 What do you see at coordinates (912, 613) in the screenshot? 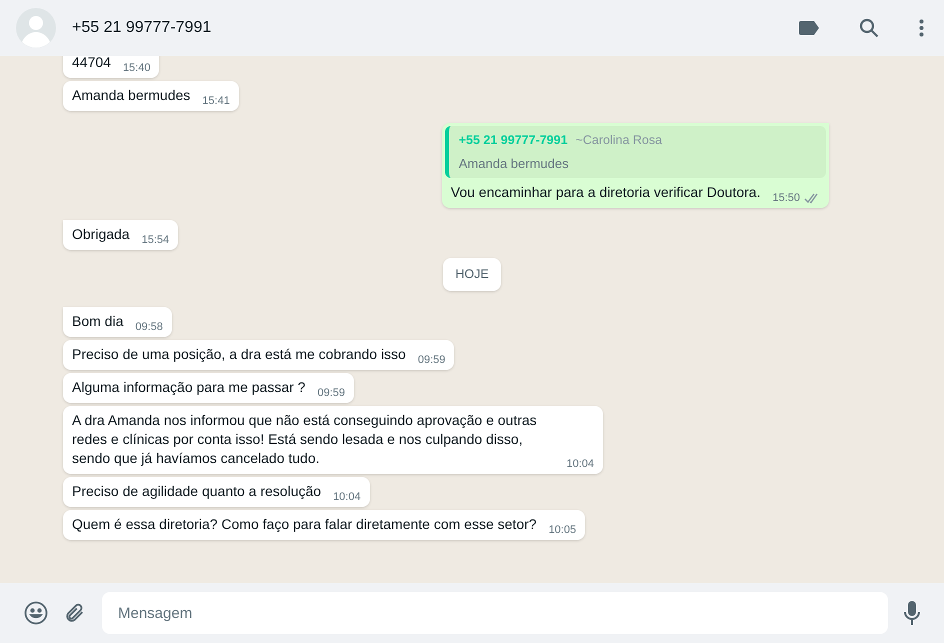
I see `microphone-icon` at bounding box center [912, 613].